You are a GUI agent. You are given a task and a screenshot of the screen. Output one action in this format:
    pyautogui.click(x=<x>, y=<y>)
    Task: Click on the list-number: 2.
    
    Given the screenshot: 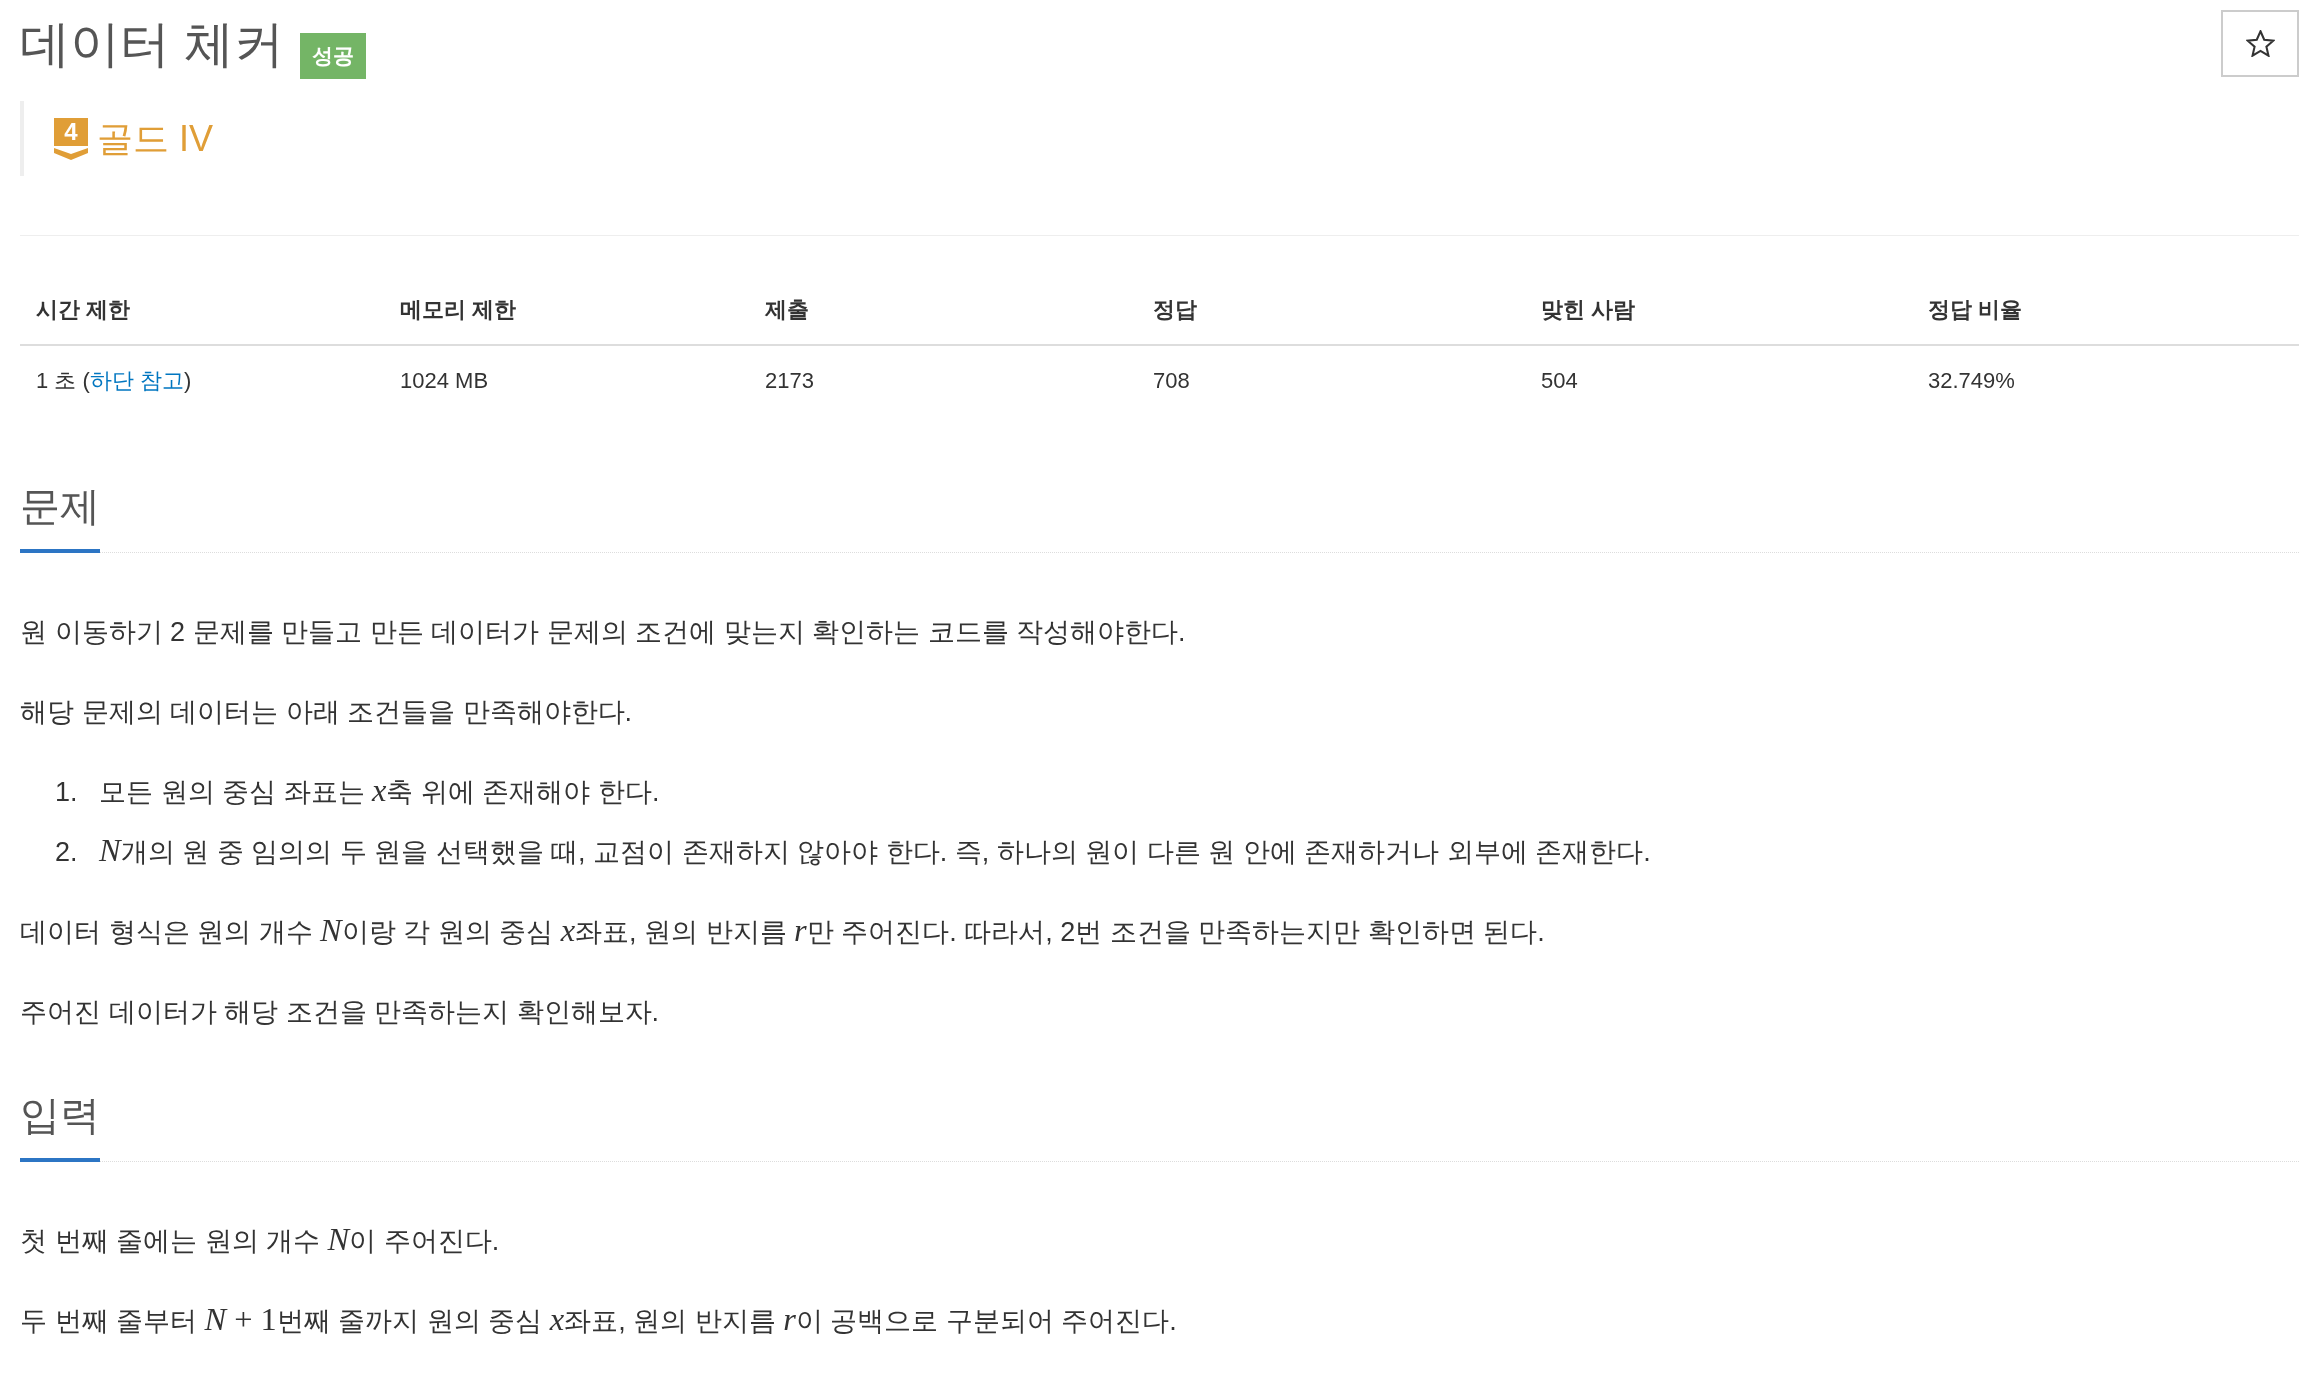 What is the action you would take?
    pyautogui.click(x=67, y=852)
    